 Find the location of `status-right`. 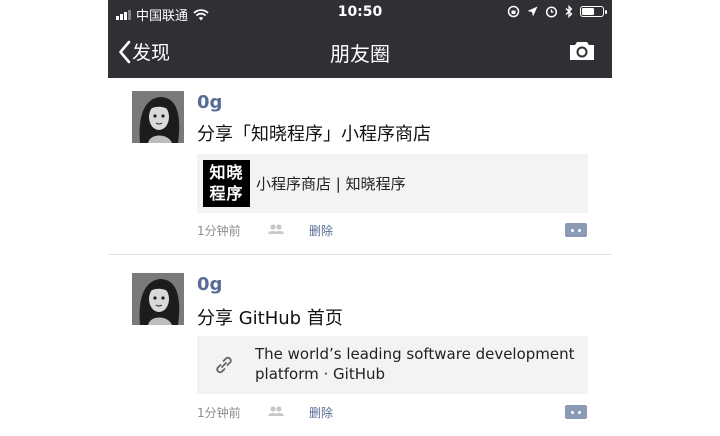

status-right is located at coordinates (557, 11).